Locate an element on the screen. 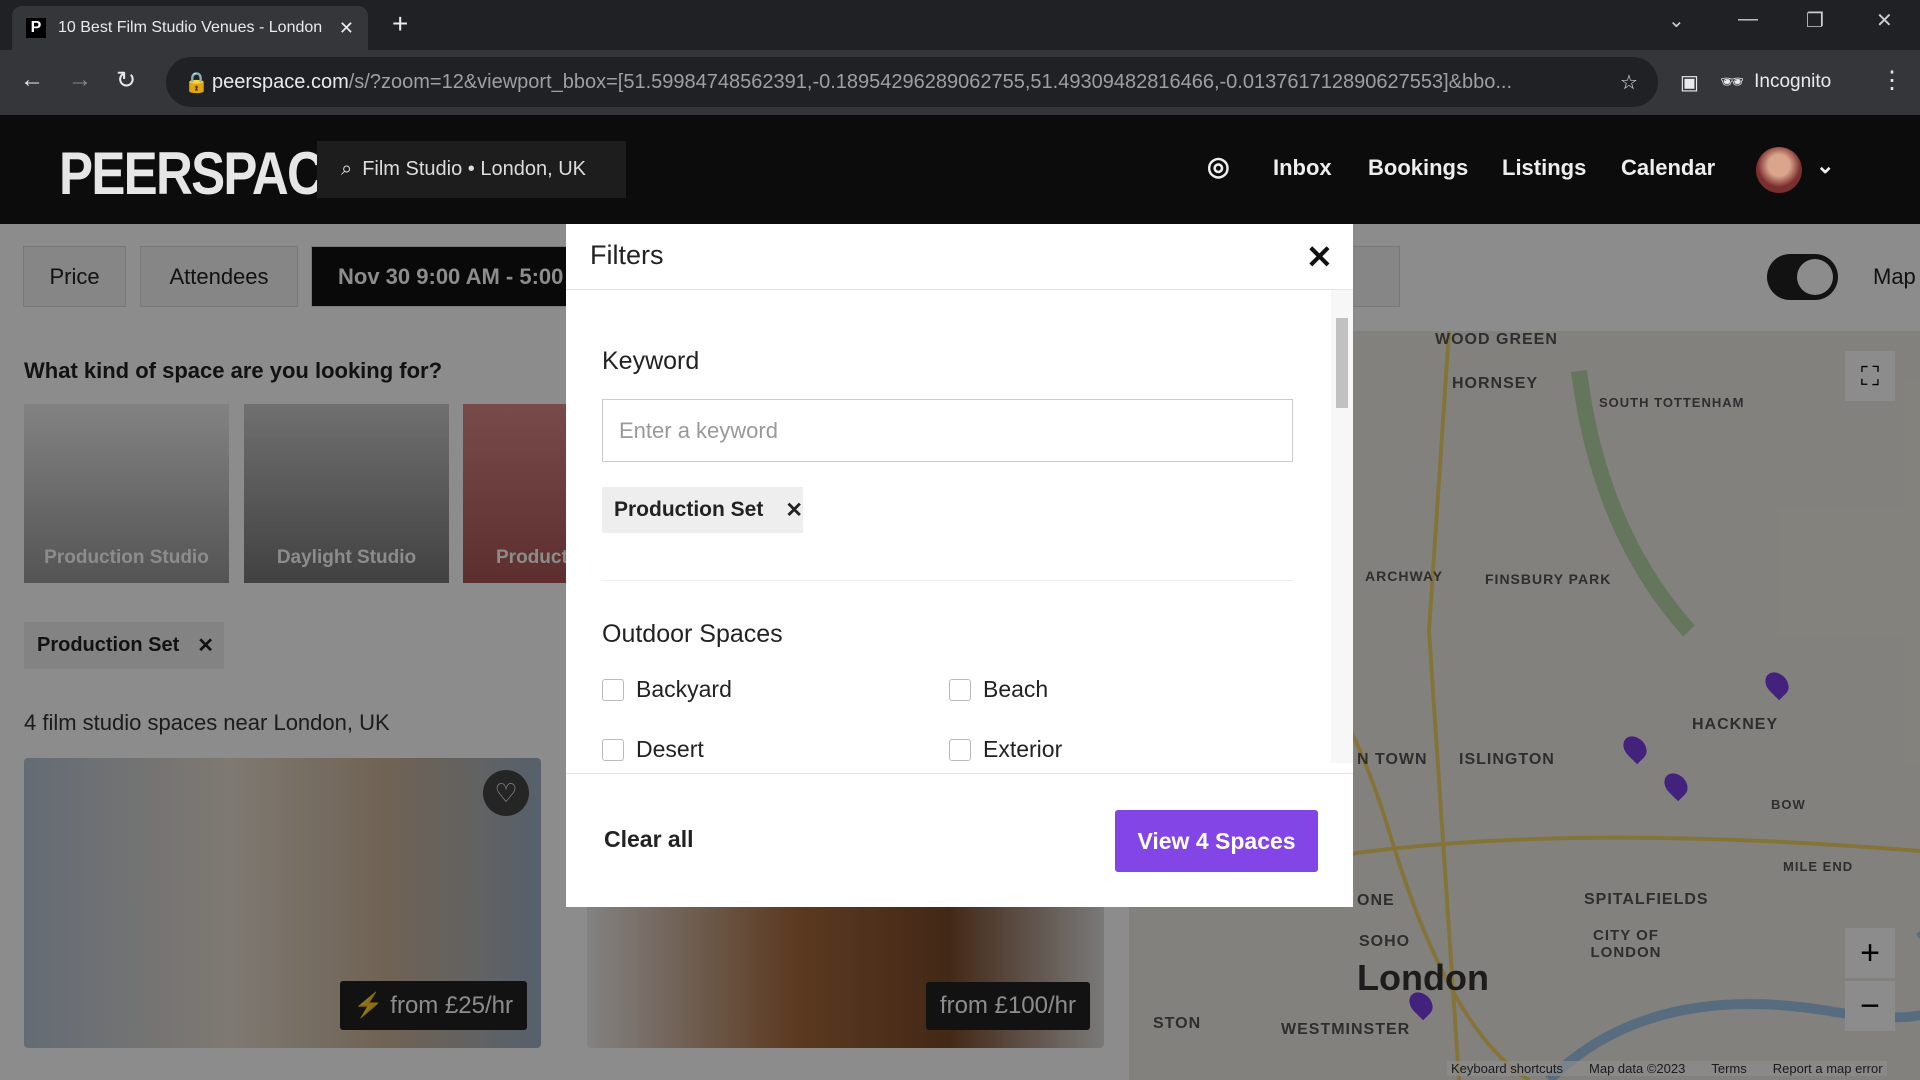 The image size is (1920, 1080). chip-label: Production Set is located at coordinates (689, 509).